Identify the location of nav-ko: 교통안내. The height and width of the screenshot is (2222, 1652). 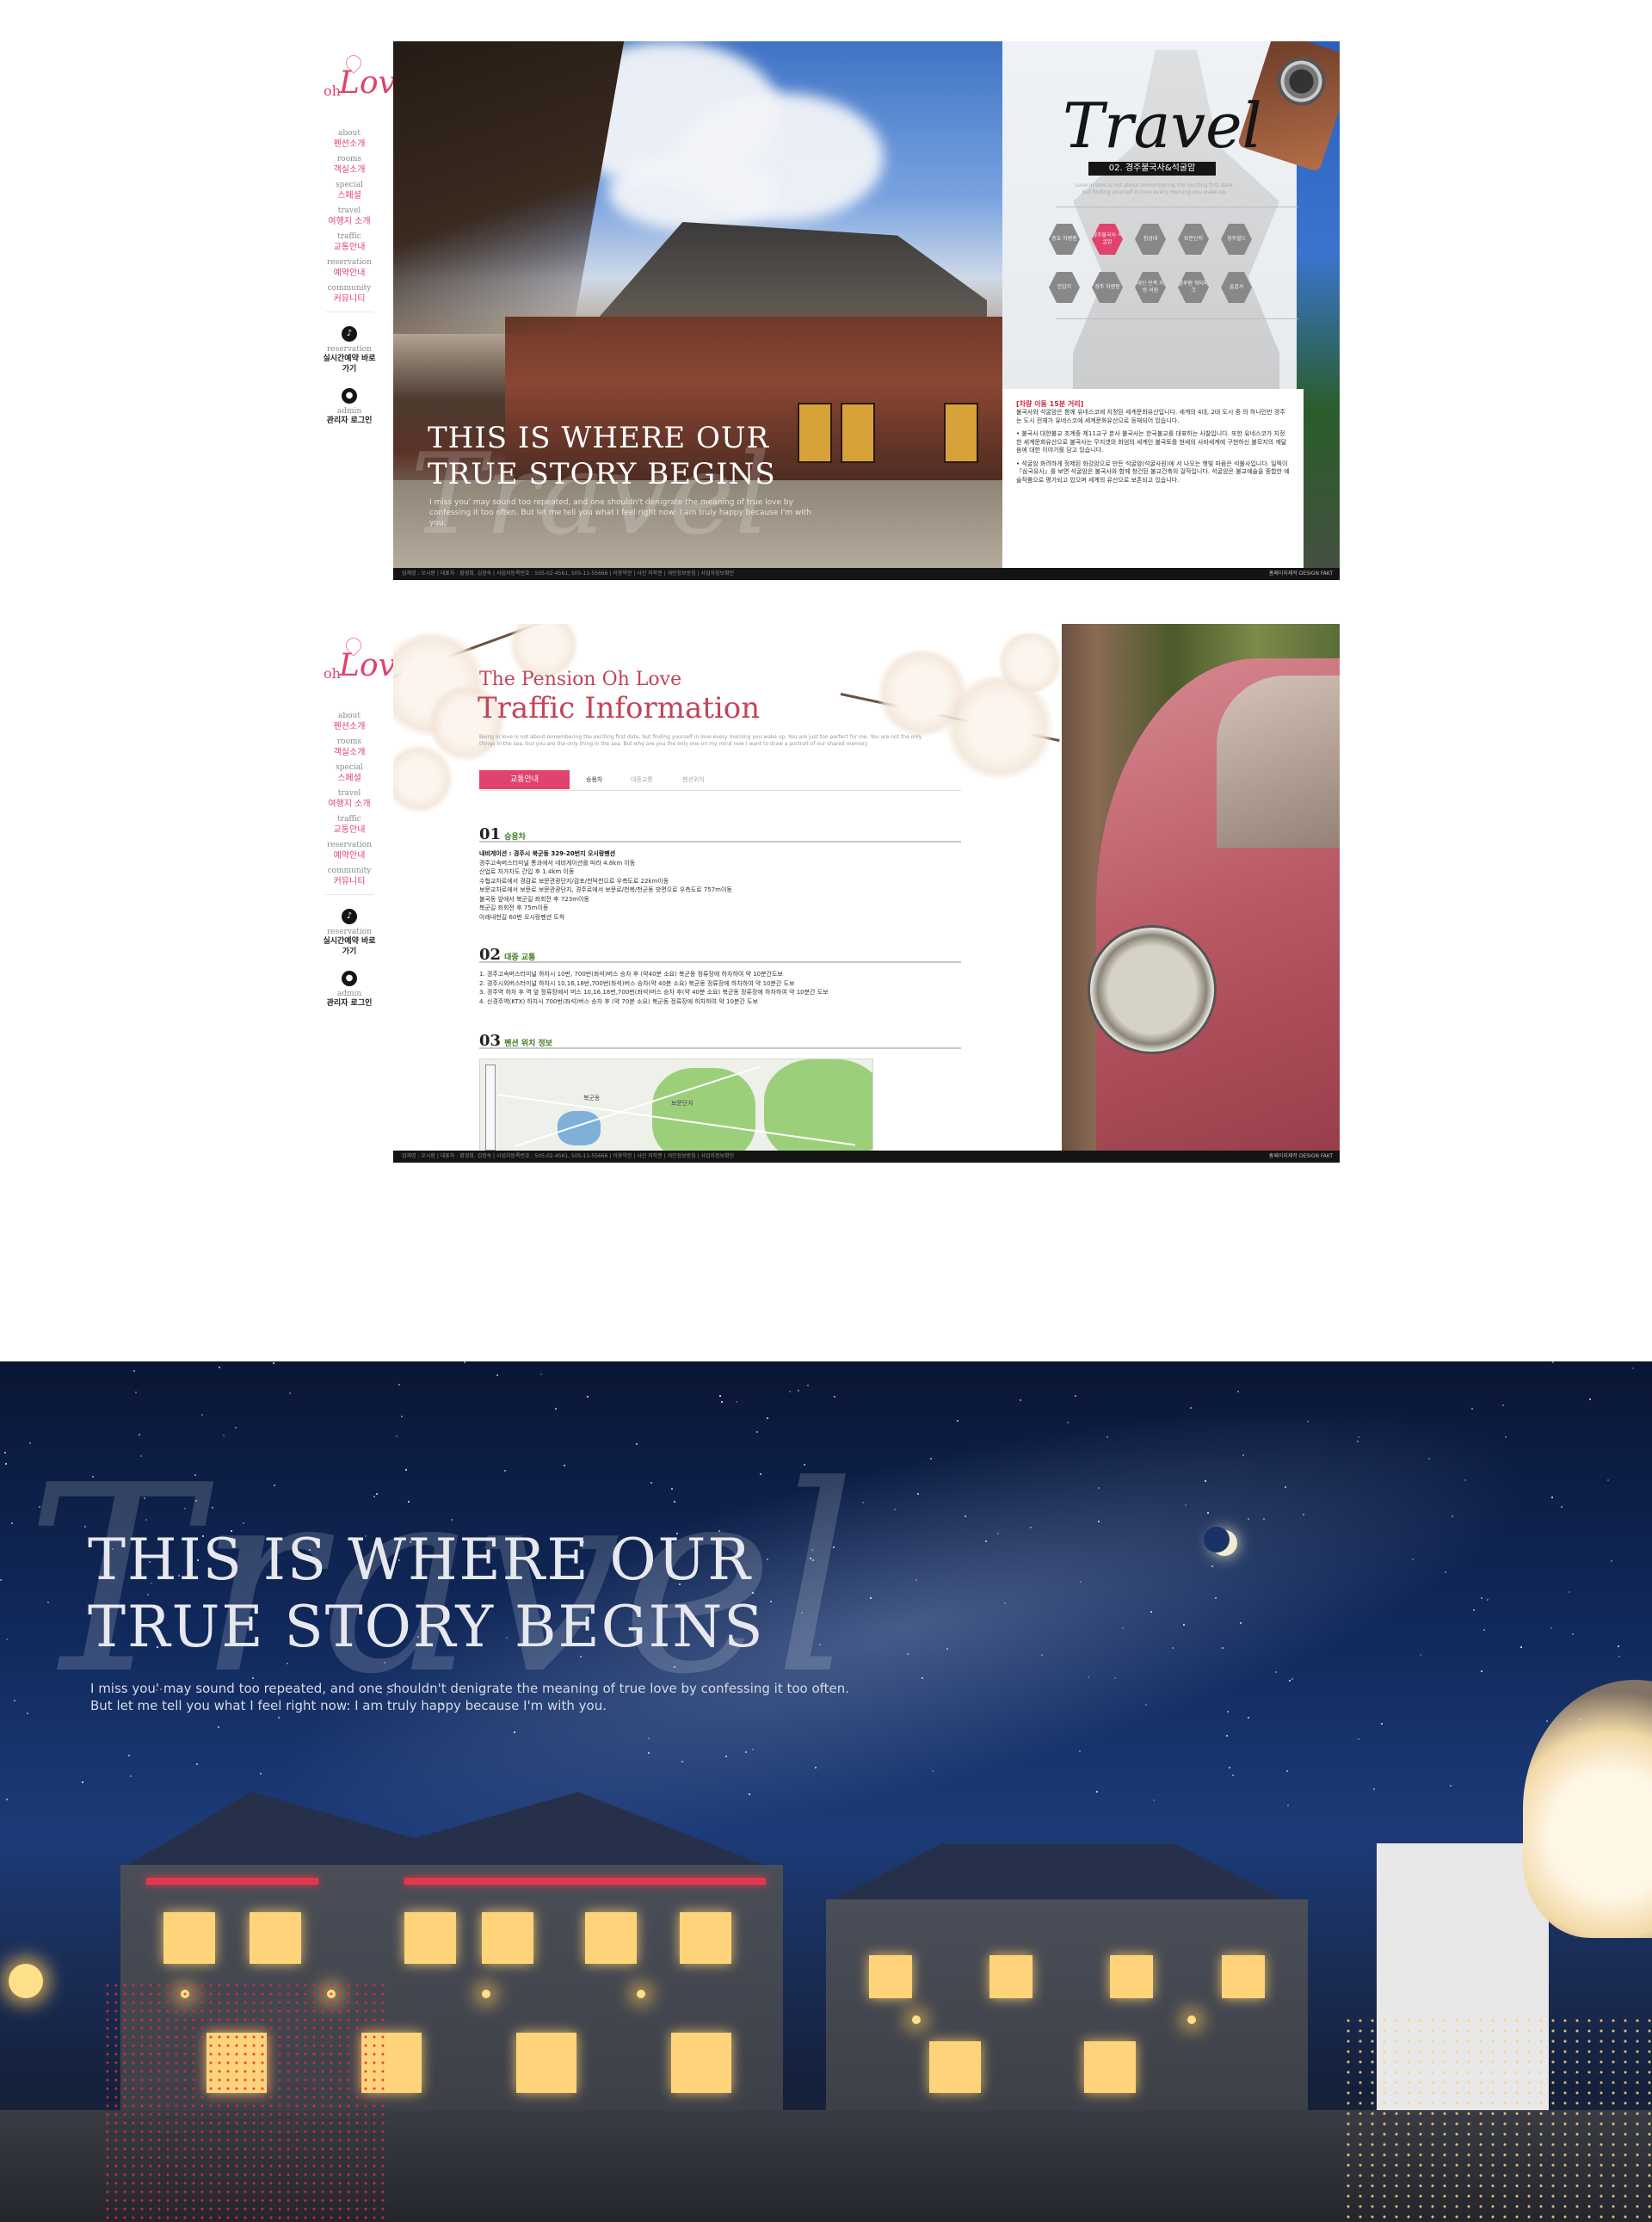
(349, 830).